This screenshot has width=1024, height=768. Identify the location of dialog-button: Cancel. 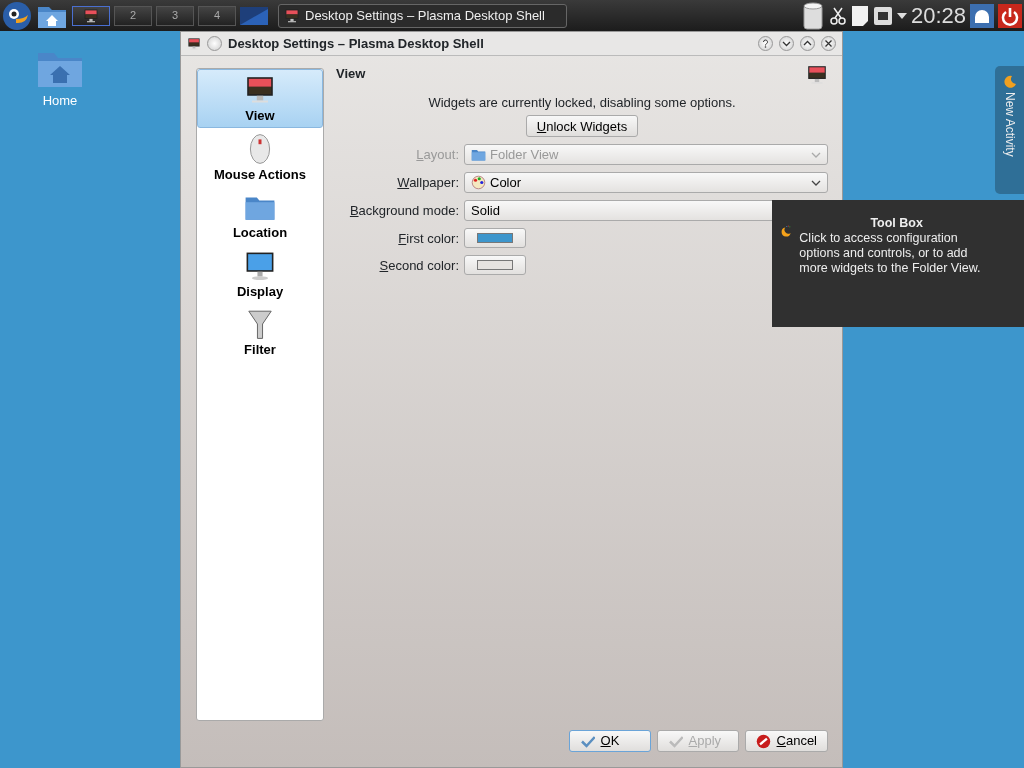
(786, 741).